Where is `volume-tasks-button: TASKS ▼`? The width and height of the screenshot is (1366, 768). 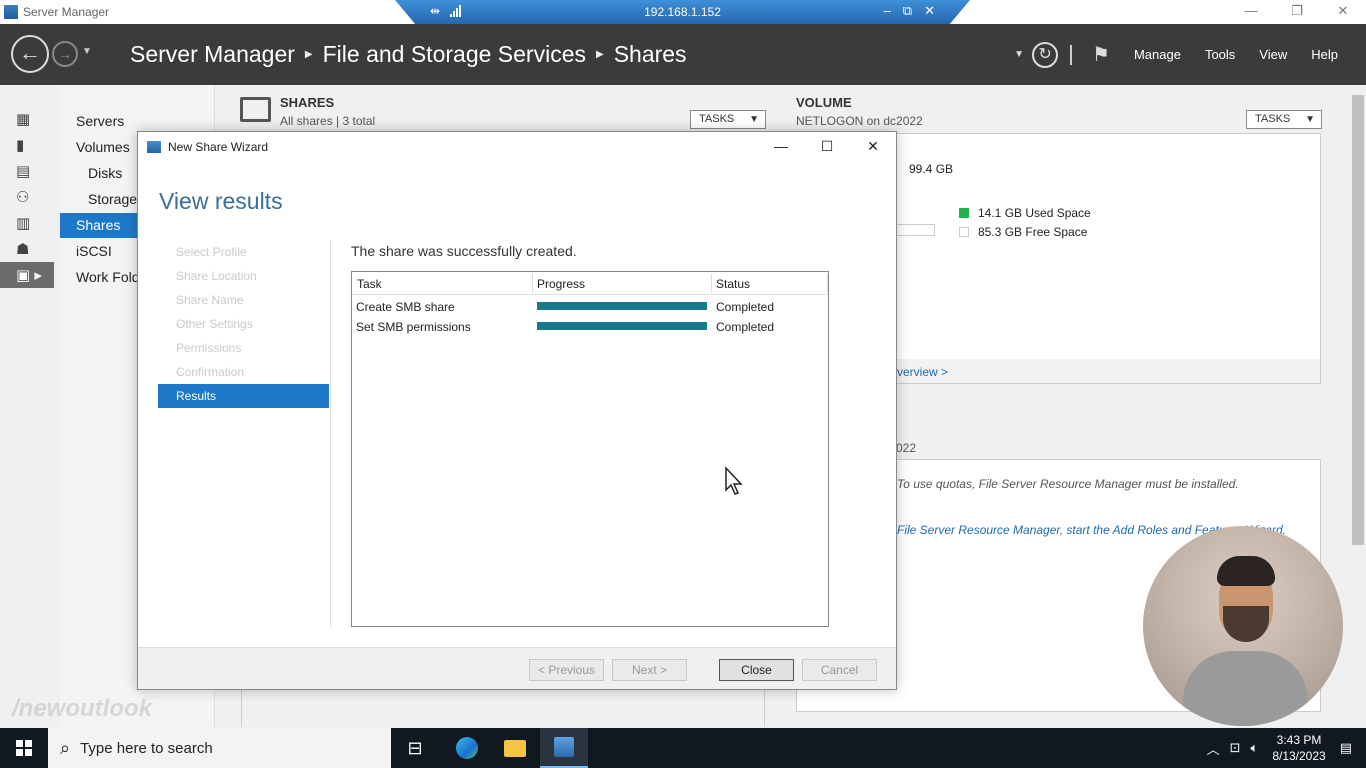 volume-tasks-button: TASKS ▼ is located at coordinates (1284, 119).